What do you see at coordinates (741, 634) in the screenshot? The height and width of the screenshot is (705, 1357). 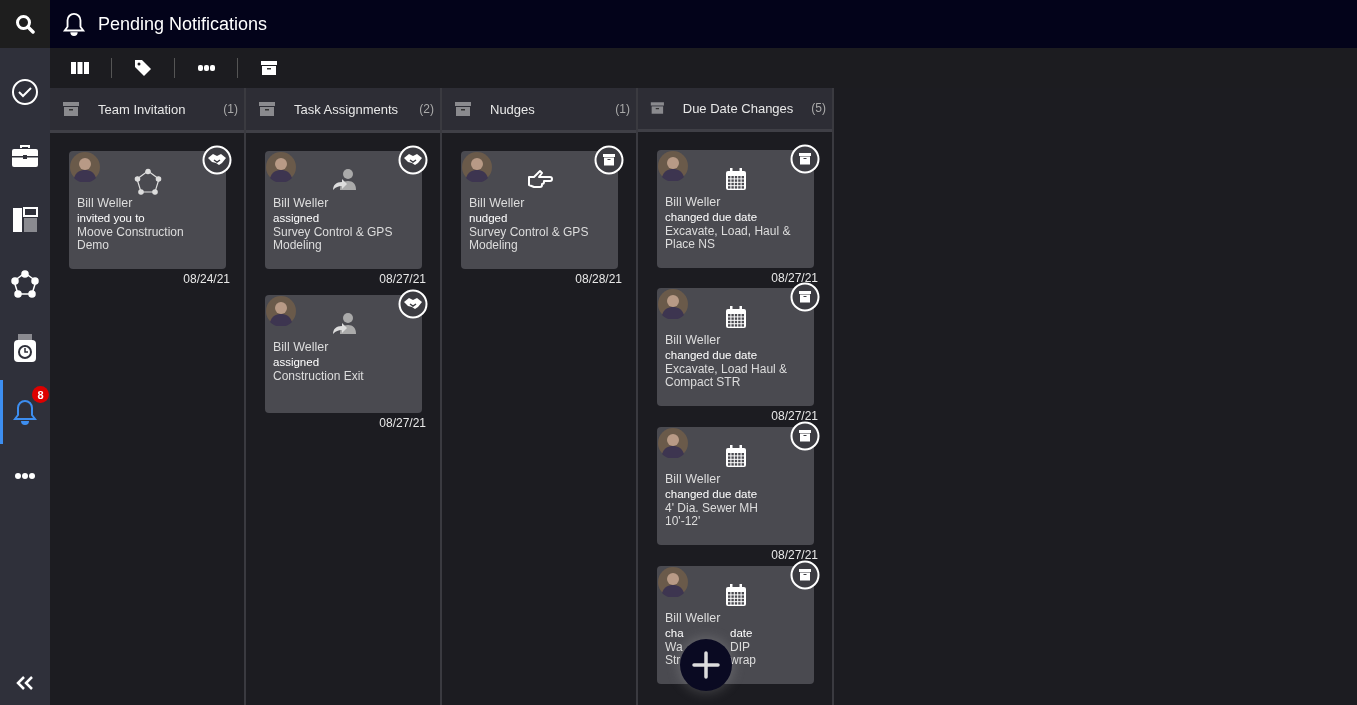 I see `action-text: date` at bounding box center [741, 634].